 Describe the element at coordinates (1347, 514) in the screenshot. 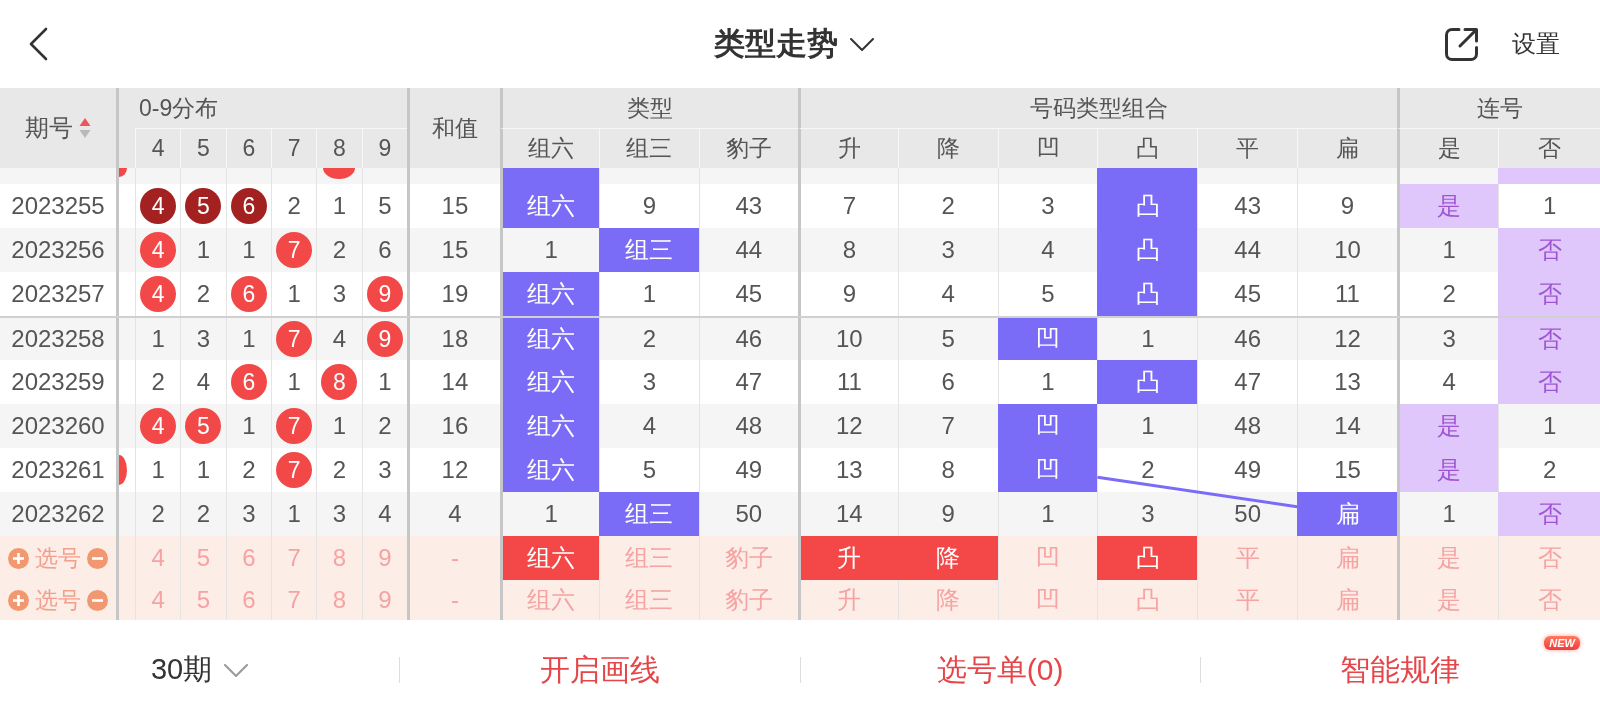

I see `highlight-cell: 扁` at that location.